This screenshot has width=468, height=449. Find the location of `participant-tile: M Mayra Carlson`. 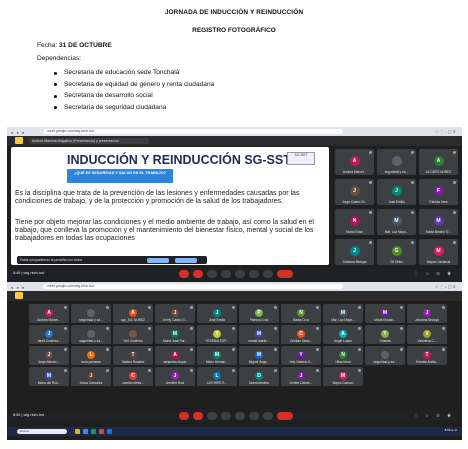

participant-tile: M Mayra Carlson is located at coordinates (343, 376).